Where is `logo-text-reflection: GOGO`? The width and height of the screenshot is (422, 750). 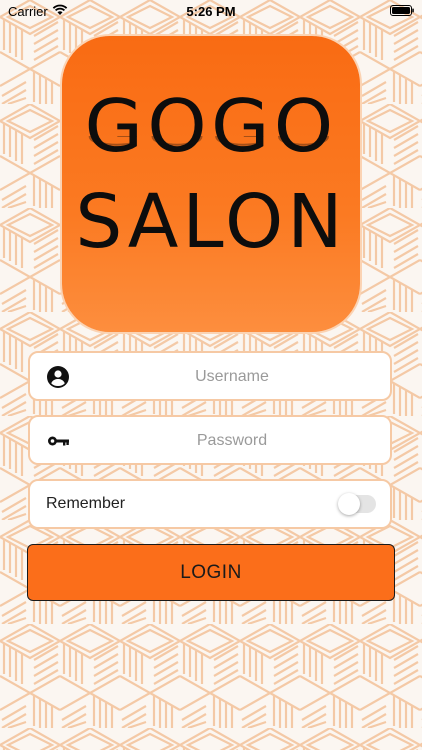 logo-text-reflection: GOGO is located at coordinates (211, 143).